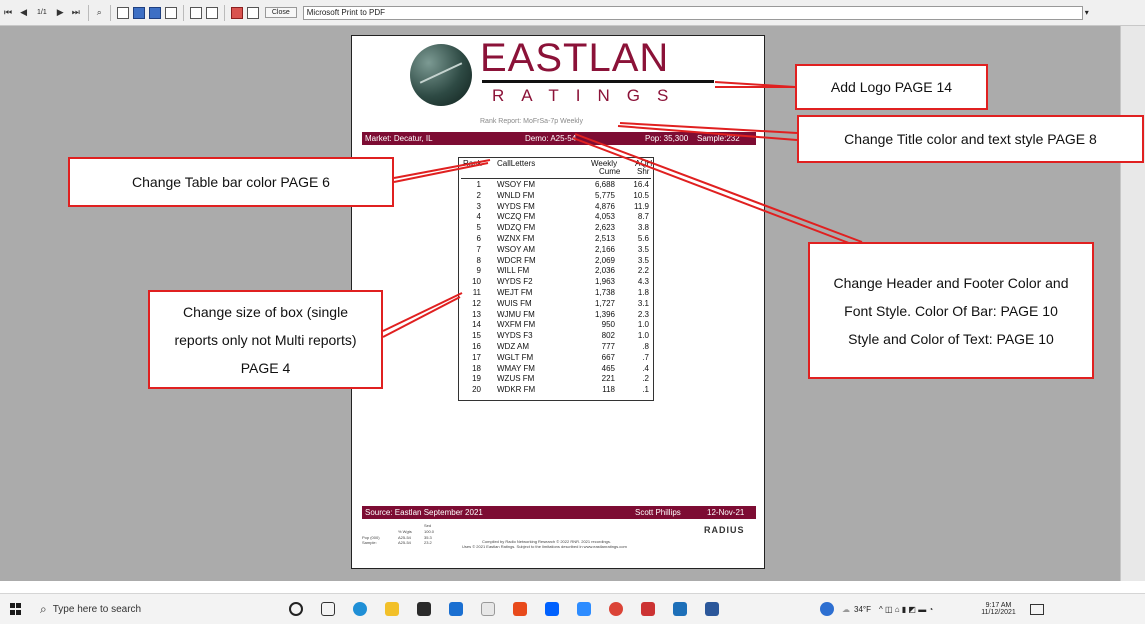 Image resolution: width=1145 pixels, height=624 pixels. What do you see at coordinates (392, 609) in the screenshot?
I see `file-explorer-icon` at bounding box center [392, 609].